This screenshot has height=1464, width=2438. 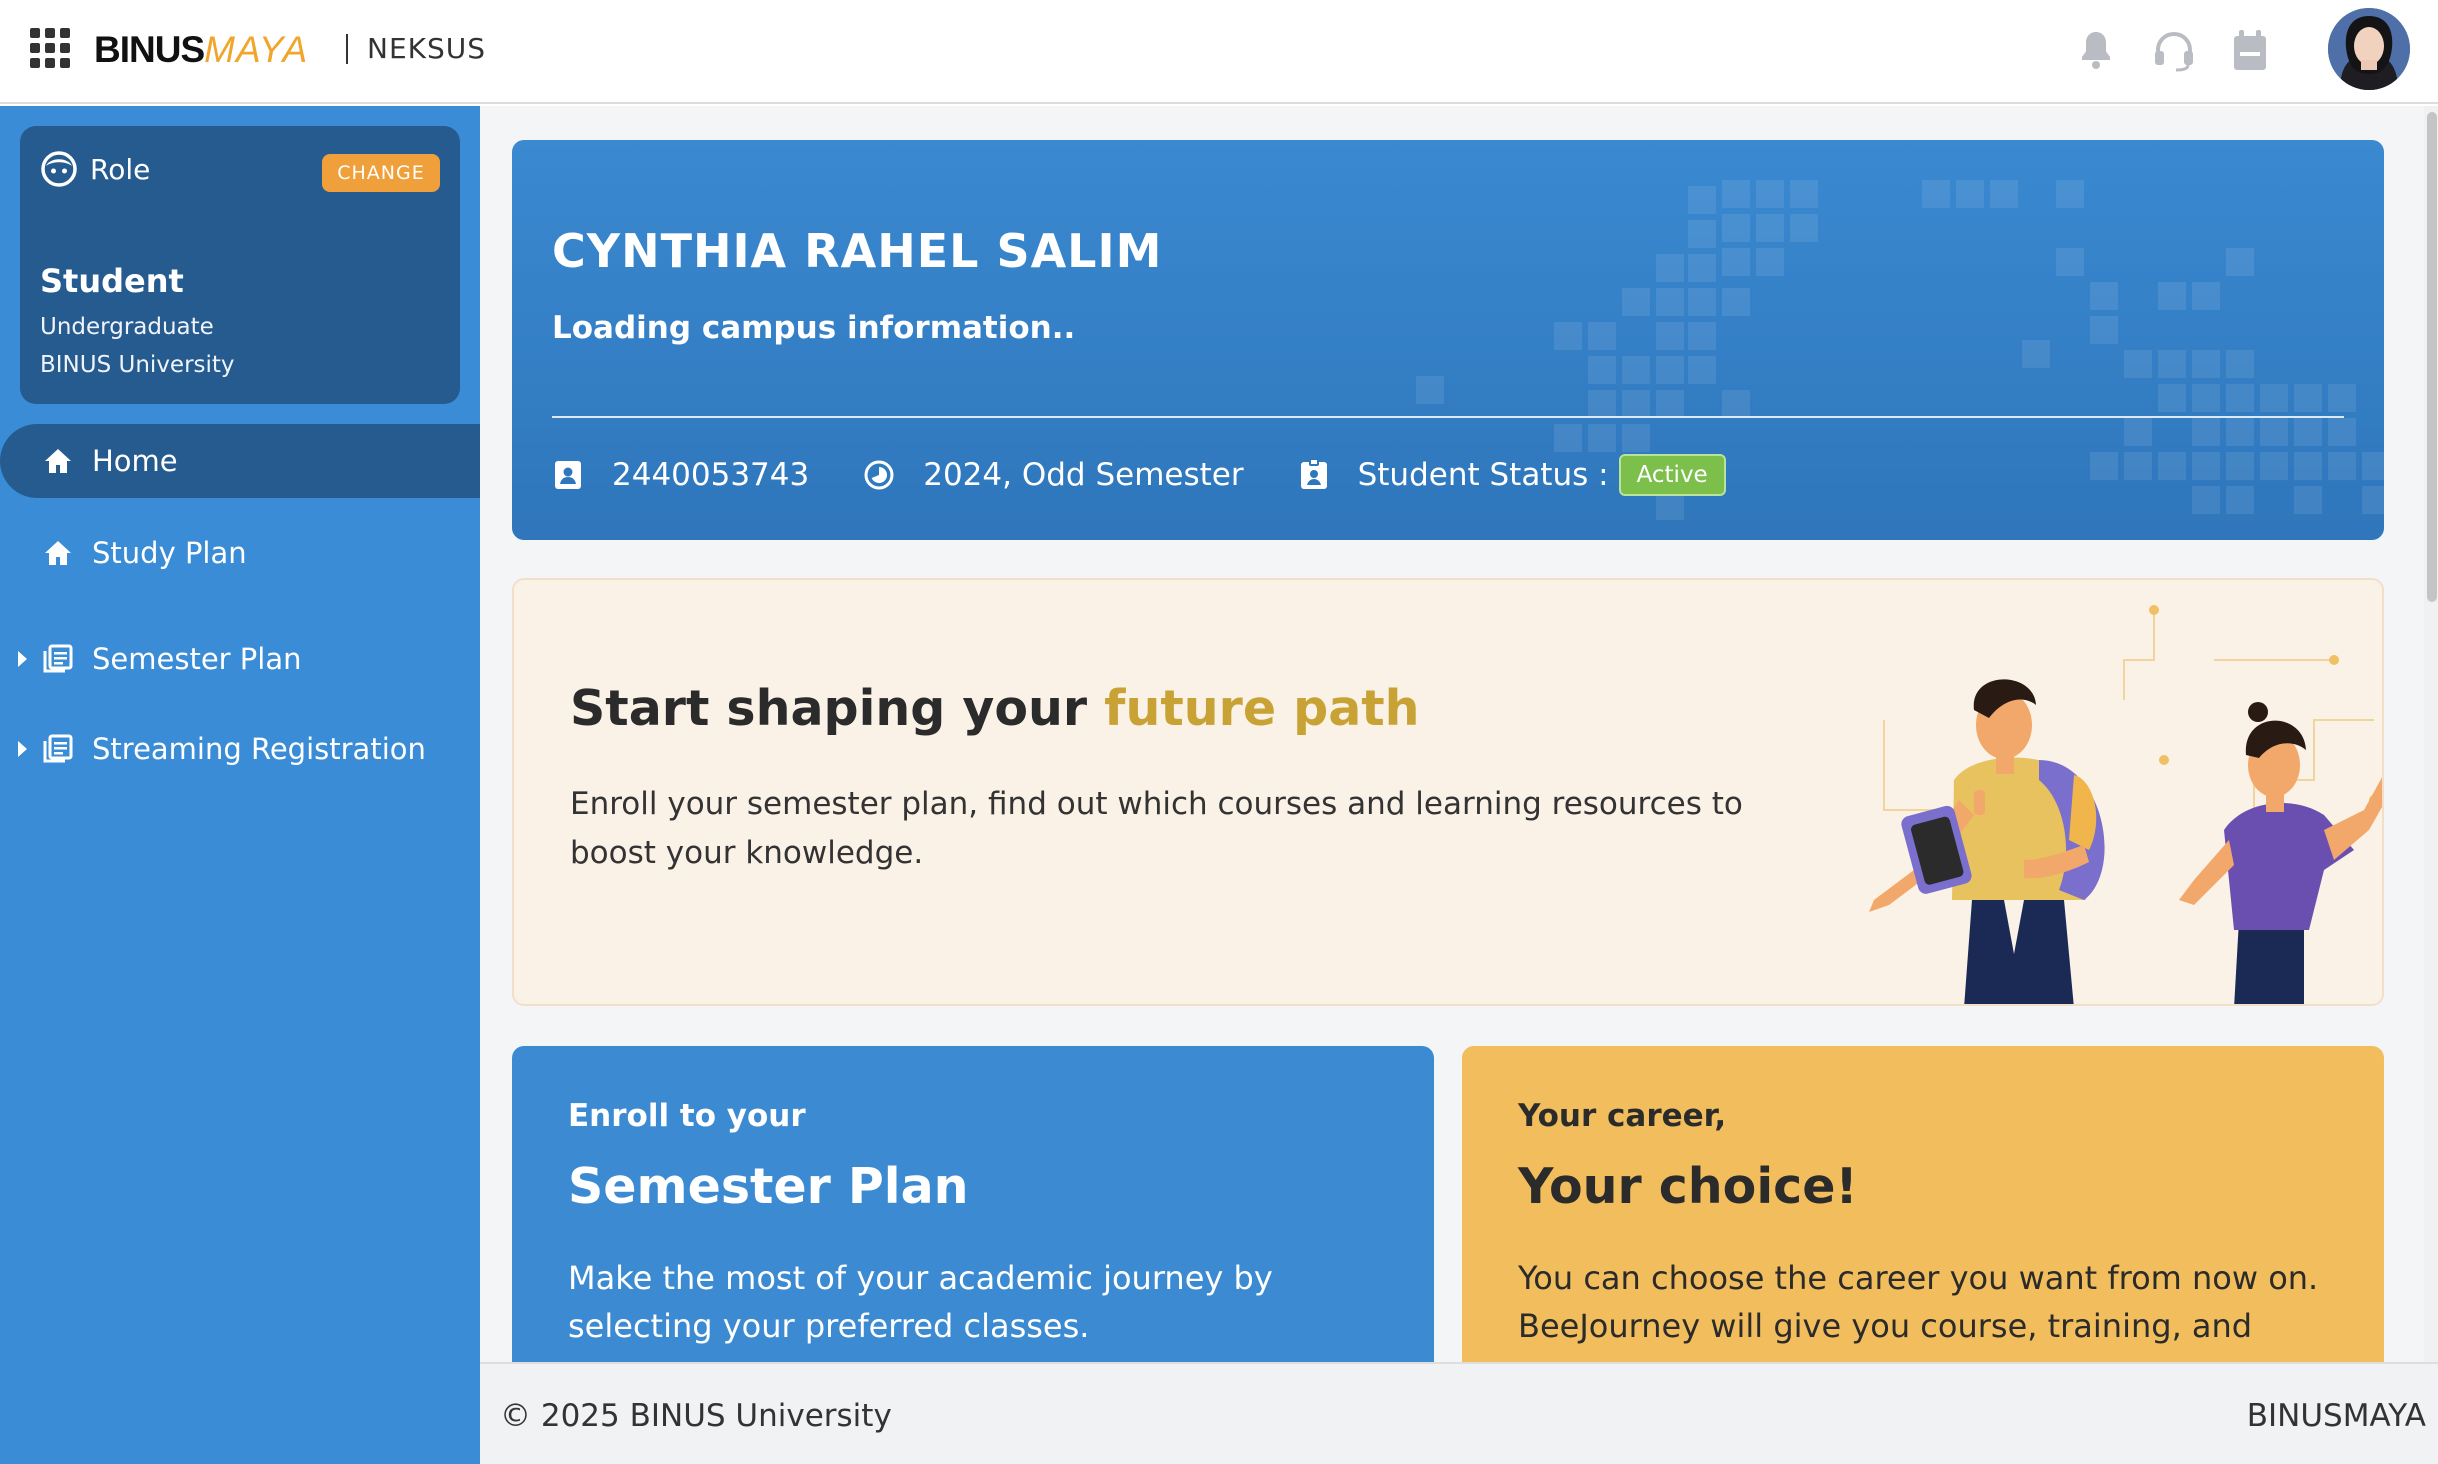 What do you see at coordinates (1459, 1413) in the screenshot?
I see `footer: © 2025 BINUS University BINUSMAYA` at bounding box center [1459, 1413].